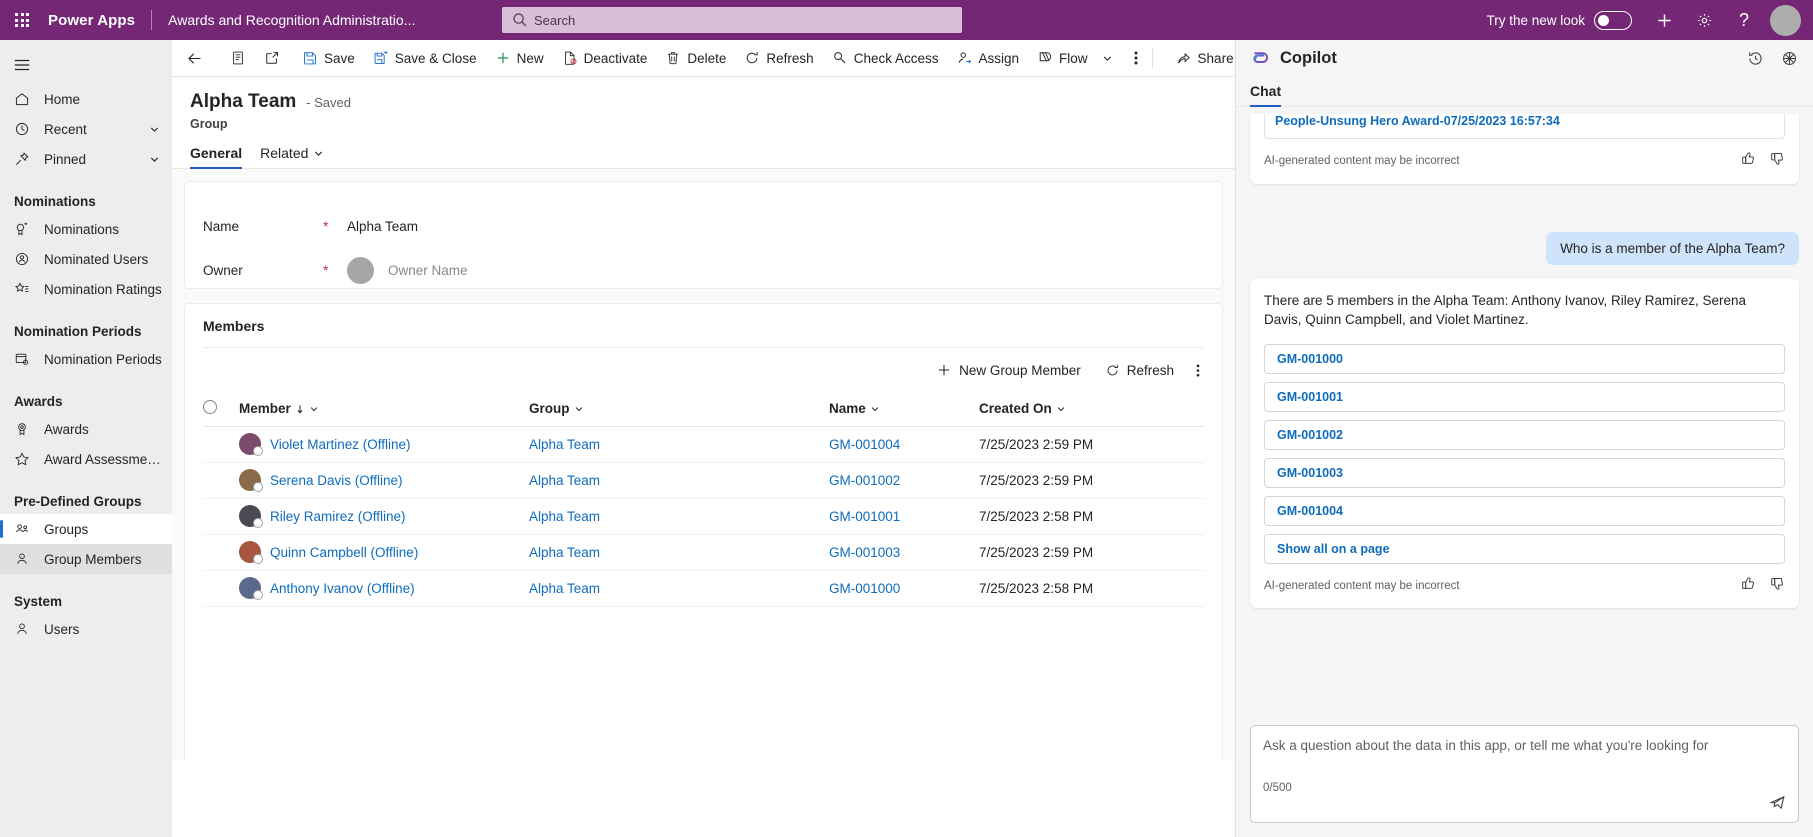 The width and height of the screenshot is (1813, 837). Describe the element at coordinates (194, 58) in the screenshot. I see `back-button` at that location.